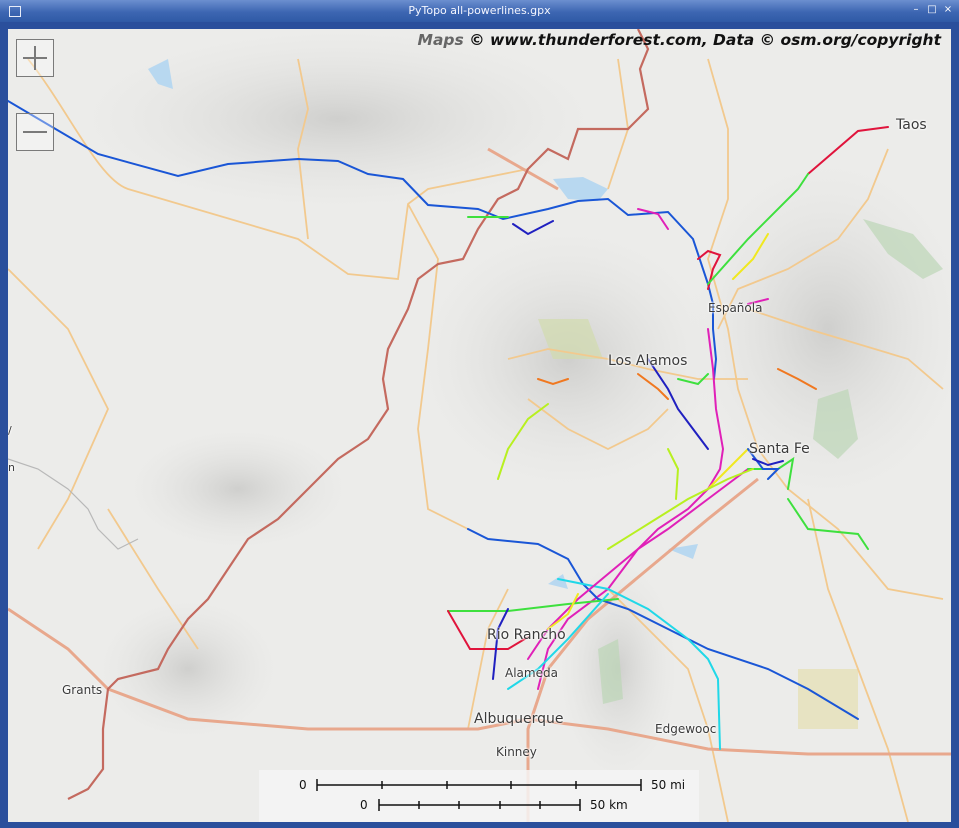 The height and width of the screenshot is (828, 959). I want to click on place-label-edgewood: Edgewooc, so click(686, 729).